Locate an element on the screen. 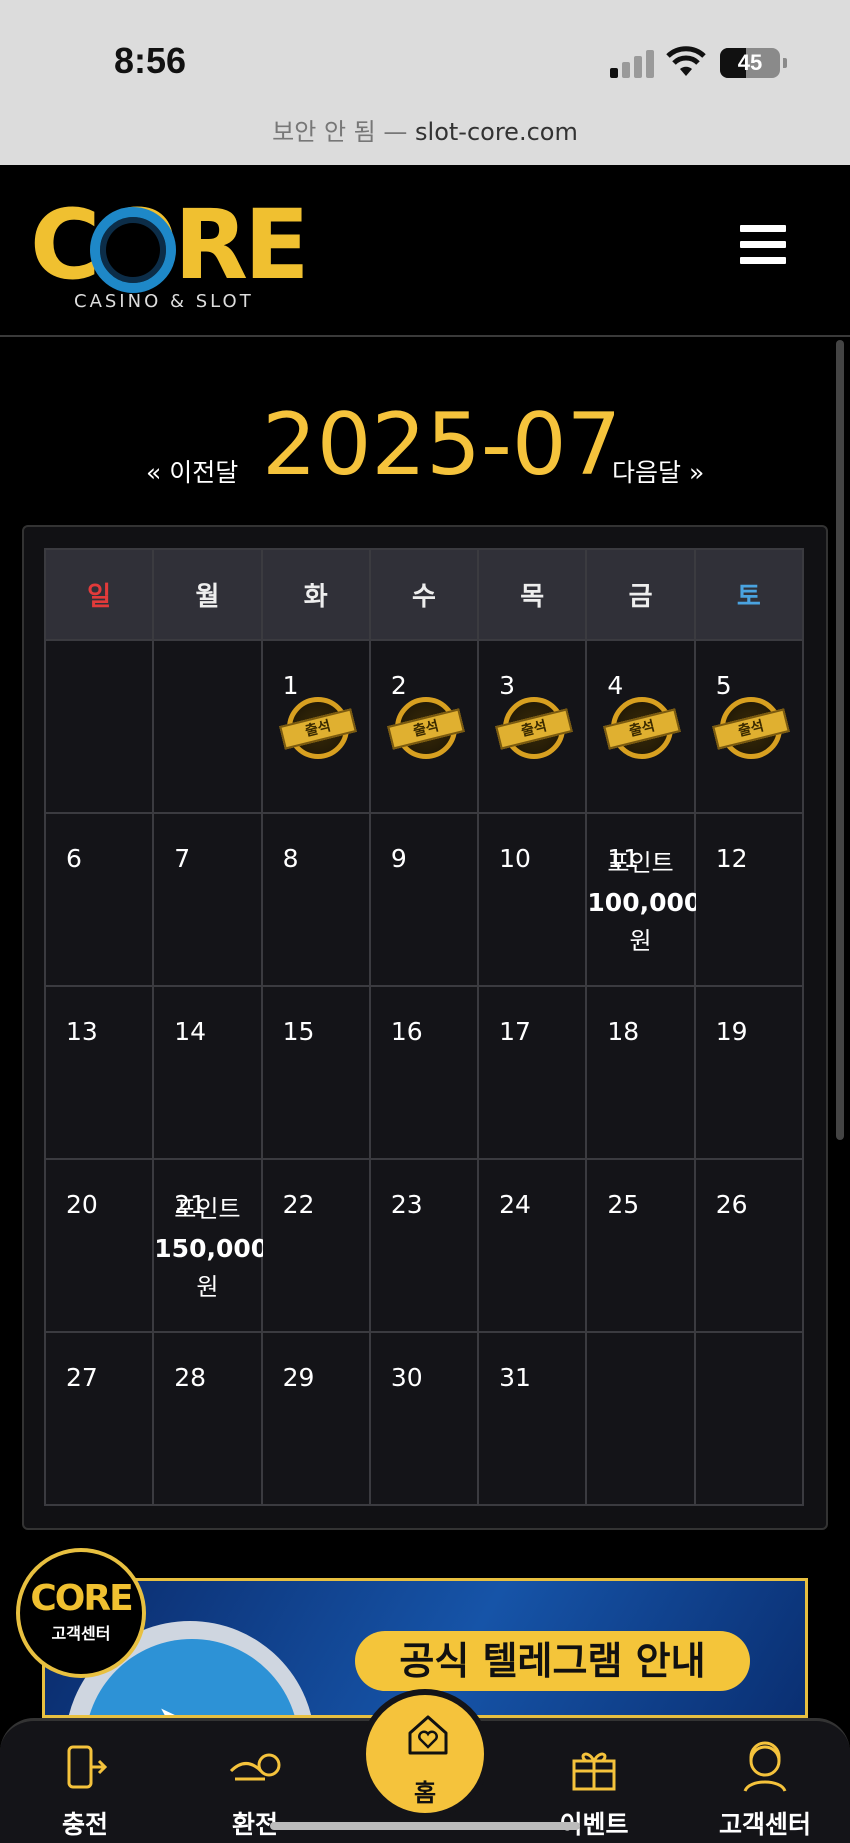  calendar-week-row: 6 7 8 9 10 포인트 100,000 원 11 12 is located at coordinates (424, 899).